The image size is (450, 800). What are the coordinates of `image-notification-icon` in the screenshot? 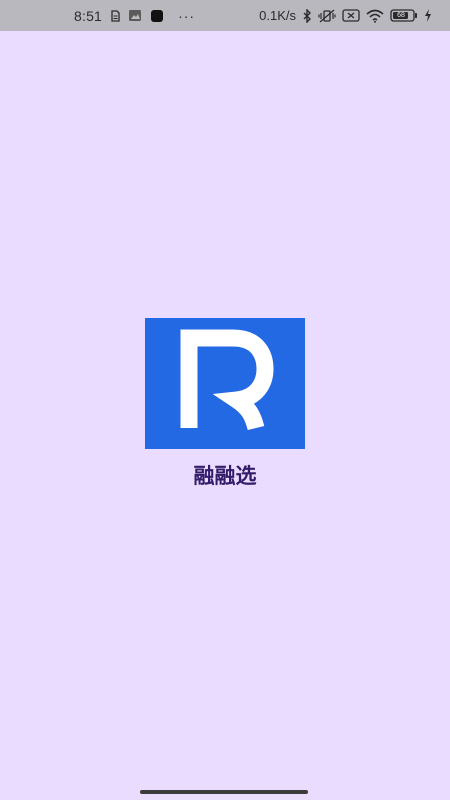 It's located at (135, 15).